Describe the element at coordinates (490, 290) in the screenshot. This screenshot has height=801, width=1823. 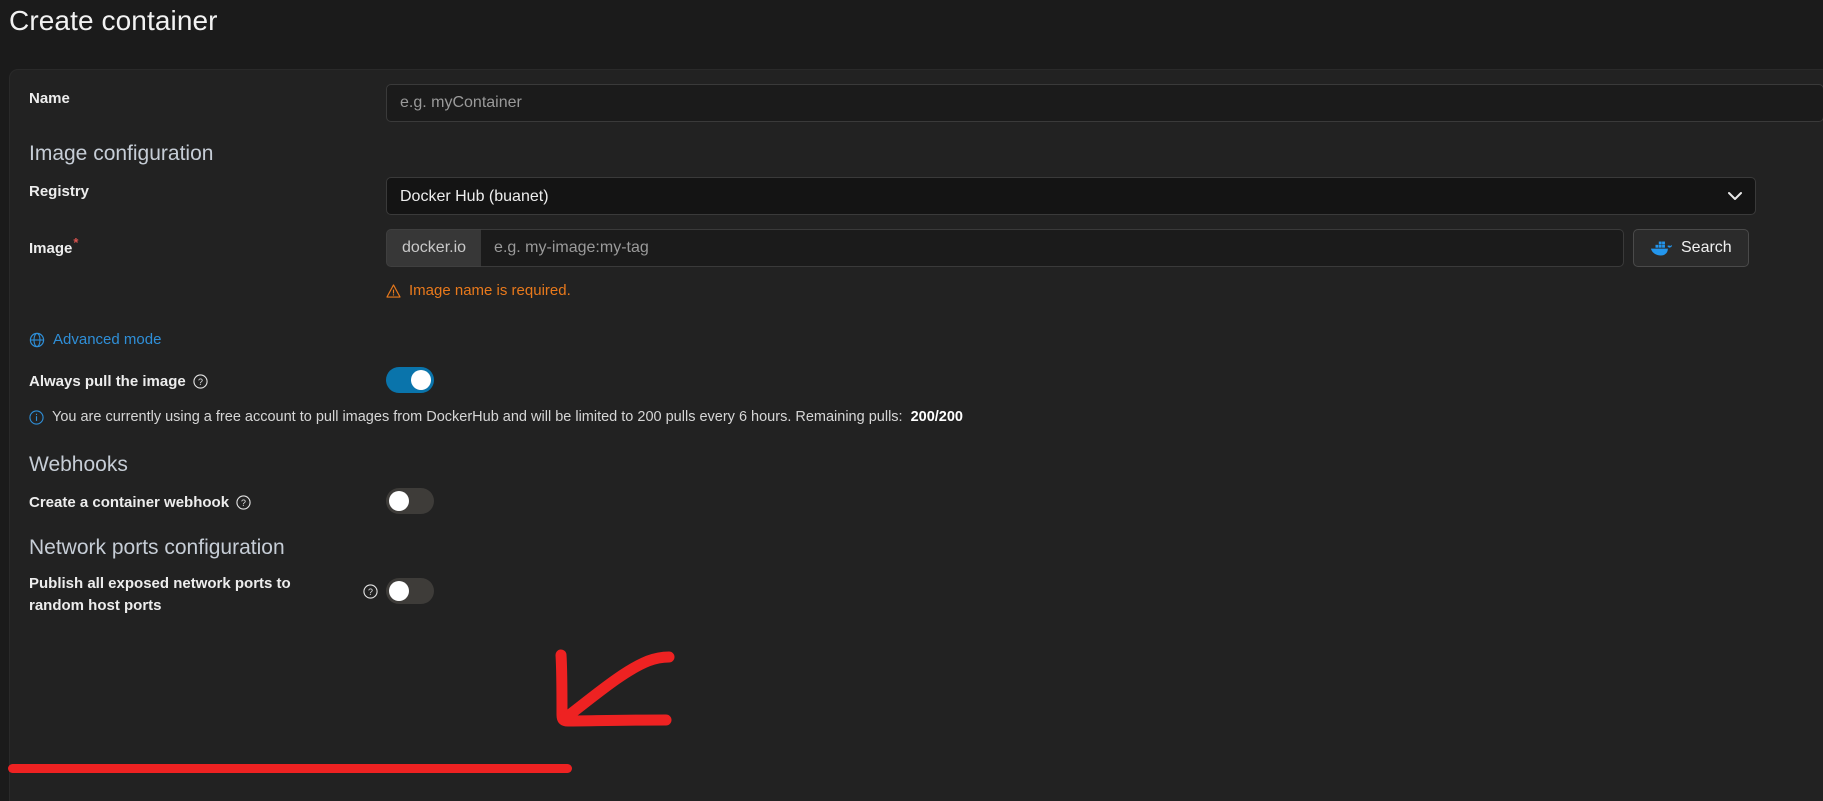
I see `image-error-text: Image name is required.` at that location.